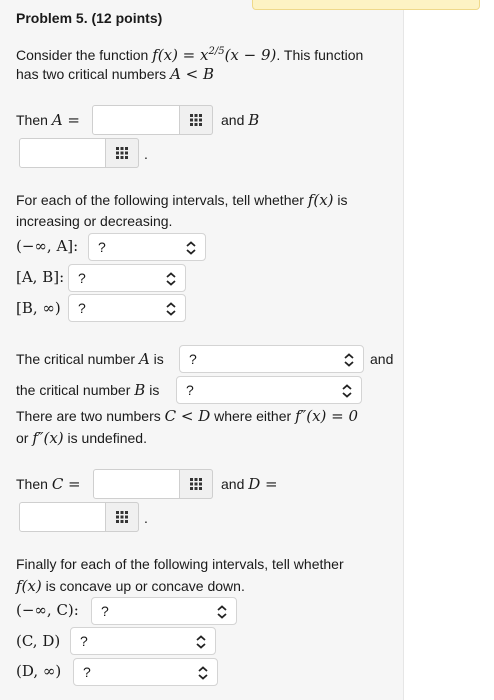  What do you see at coordinates (253, 416) in the screenshot?
I see `second-text-mid: where either` at bounding box center [253, 416].